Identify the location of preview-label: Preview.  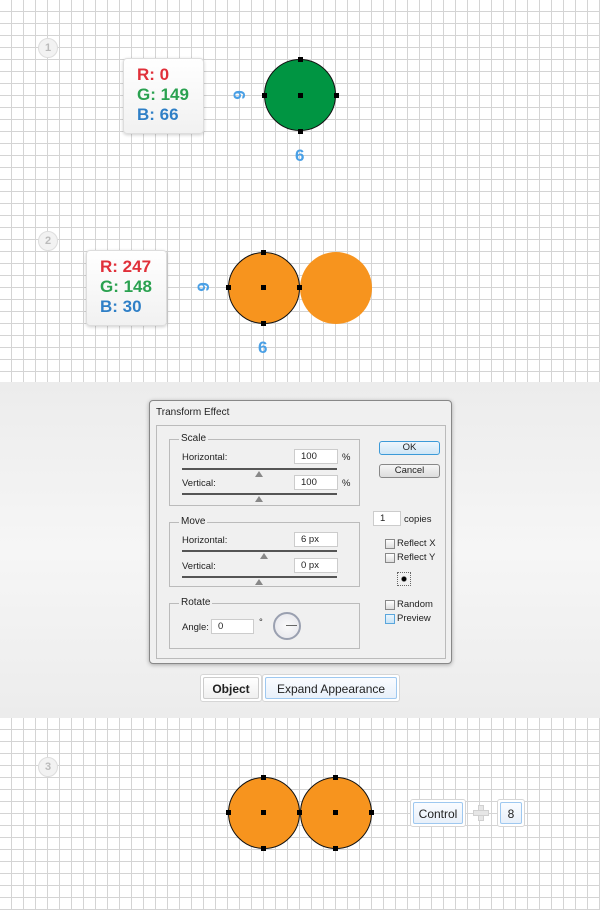
(414, 618).